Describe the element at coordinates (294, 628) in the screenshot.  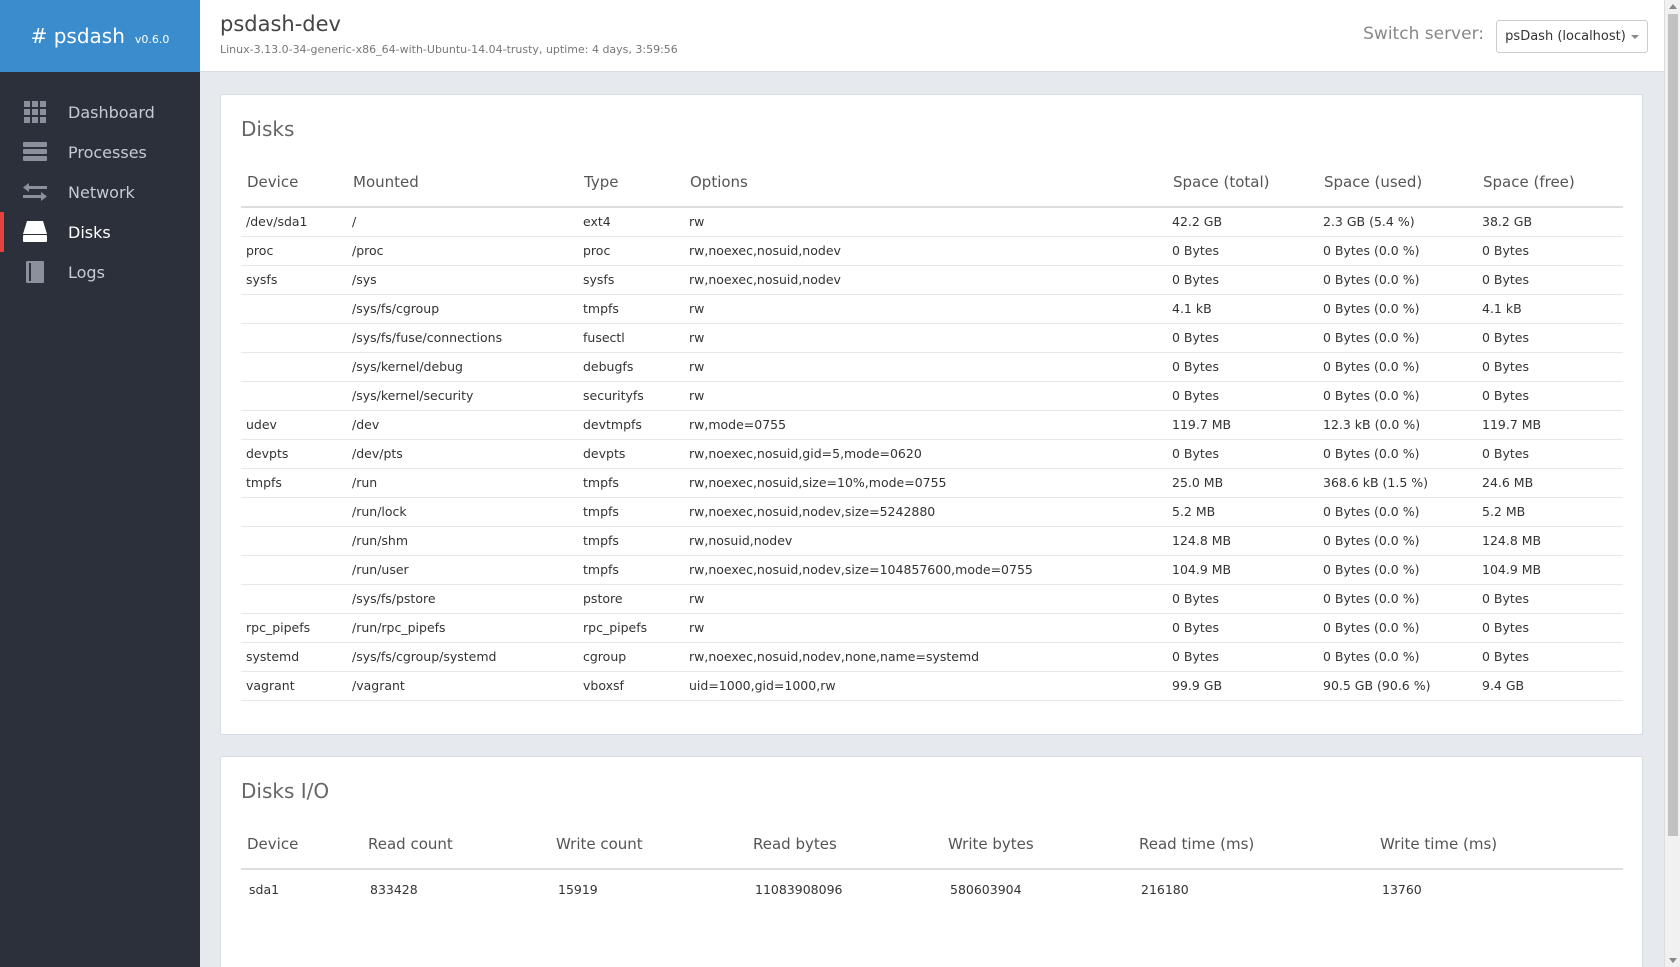
I see `table-cell: rpc_pipefs` at that location.